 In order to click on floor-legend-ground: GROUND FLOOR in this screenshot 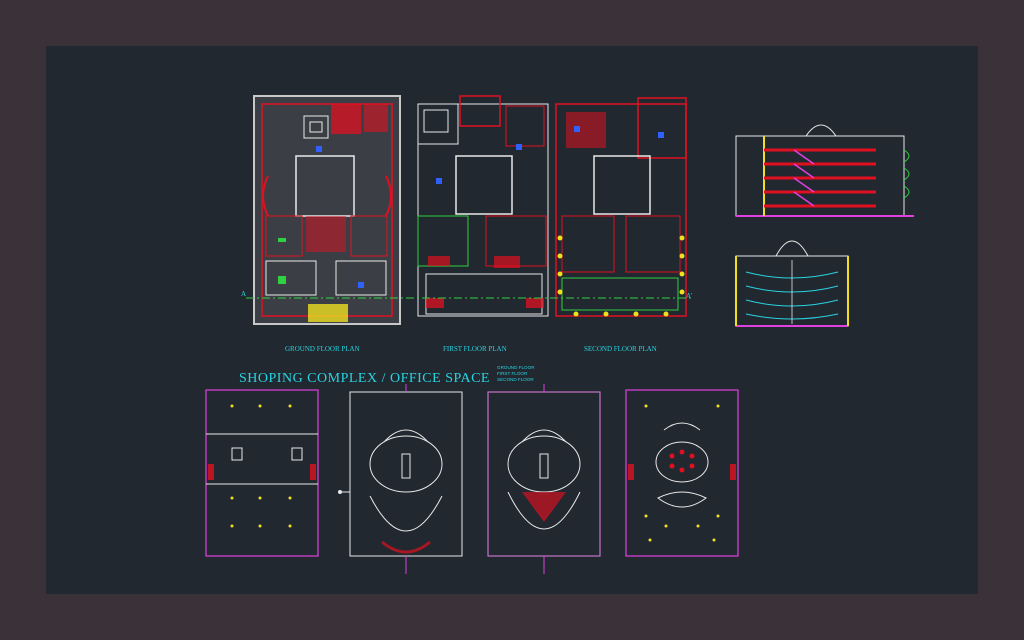, I will do `click(516, 367)`.